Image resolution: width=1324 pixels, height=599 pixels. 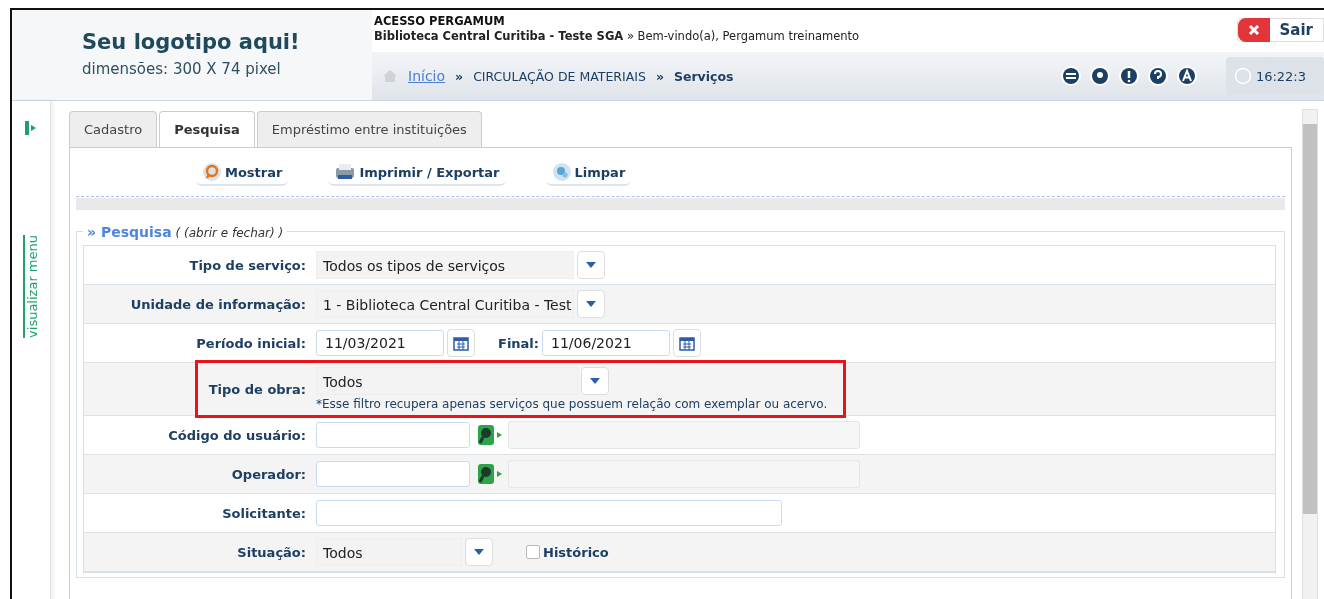 What do you see at coordinates (191, 42) in the screenshot?
I see `logo-title: Seu logotipo aqui!` at bounding box center [191, 42].